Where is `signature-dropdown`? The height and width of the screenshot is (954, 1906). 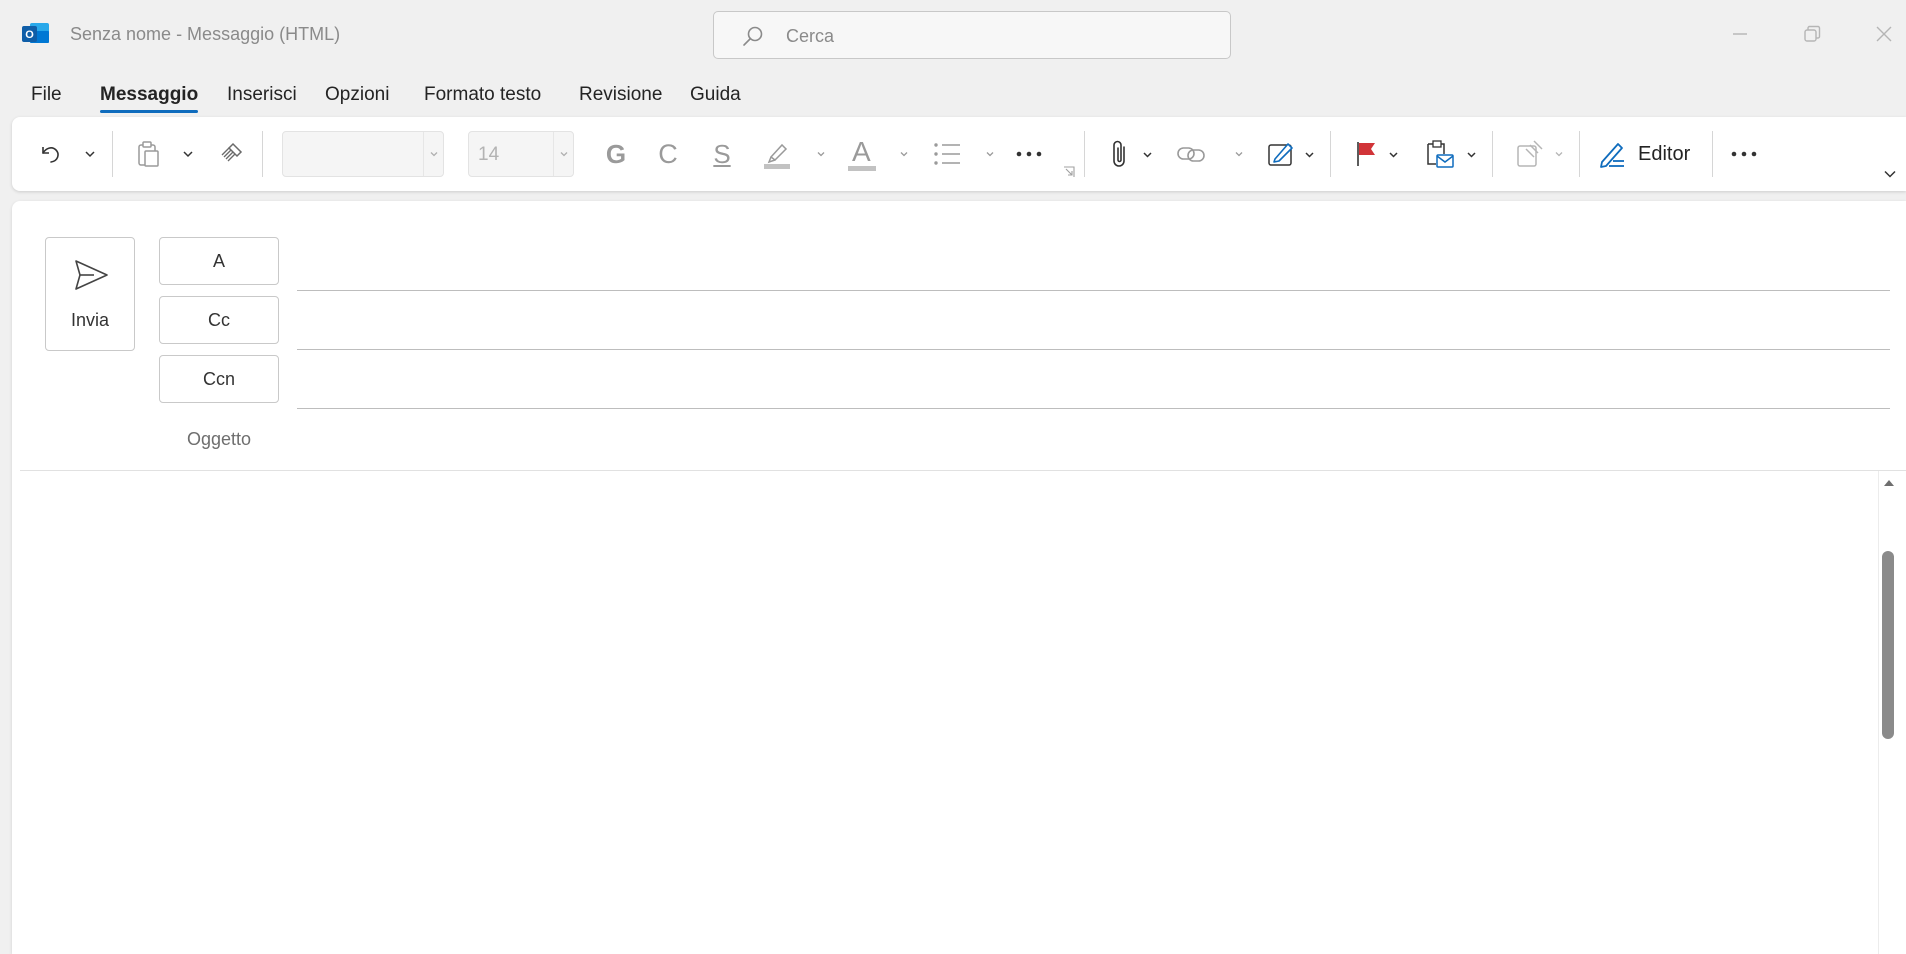
signature-dropdown is located at coordinates (1309, 154).